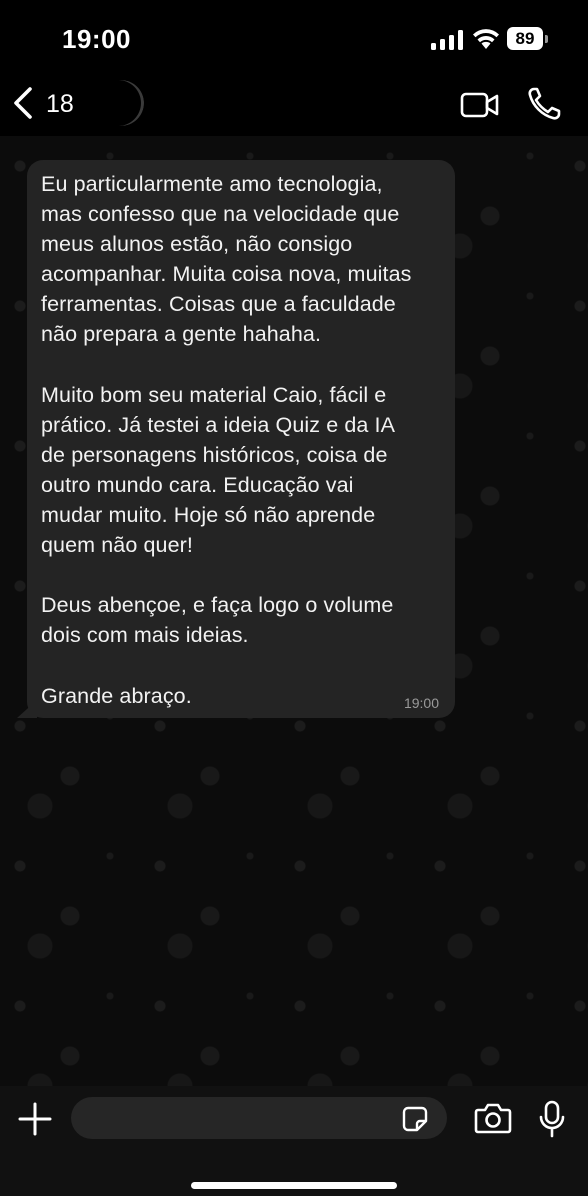 The width and height of the screenshot is (588, 1196). I want to click on status-time: 19:00, so click(96, 39).